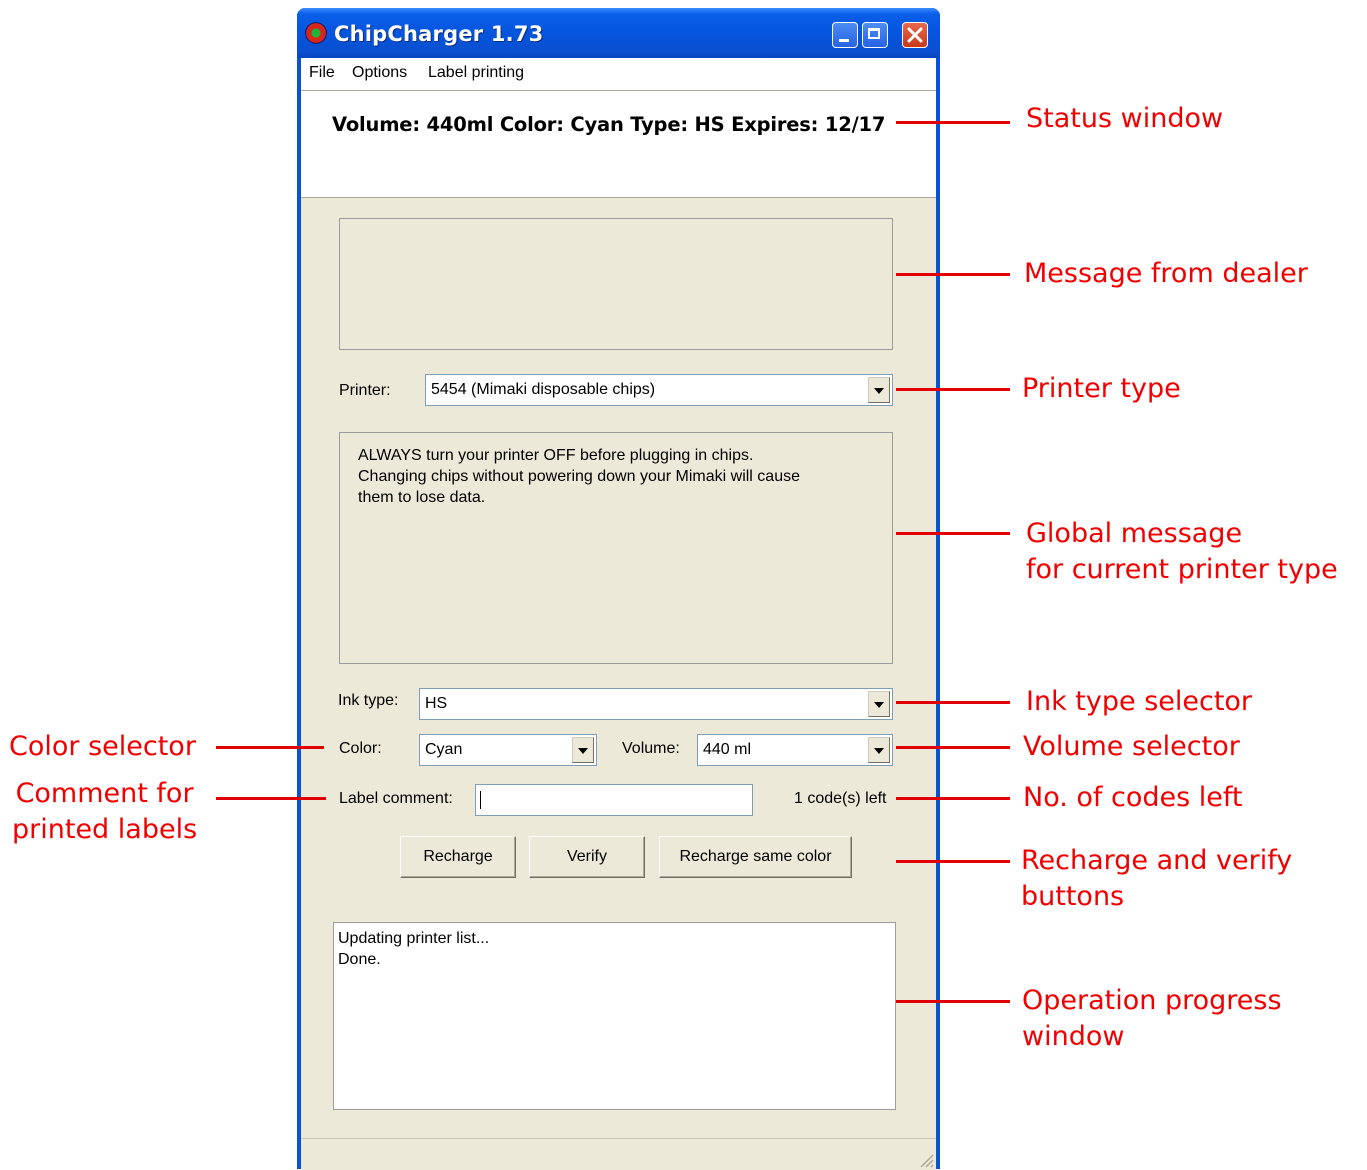  I want to click on recharge-button: Recharge, so click(458, 857).